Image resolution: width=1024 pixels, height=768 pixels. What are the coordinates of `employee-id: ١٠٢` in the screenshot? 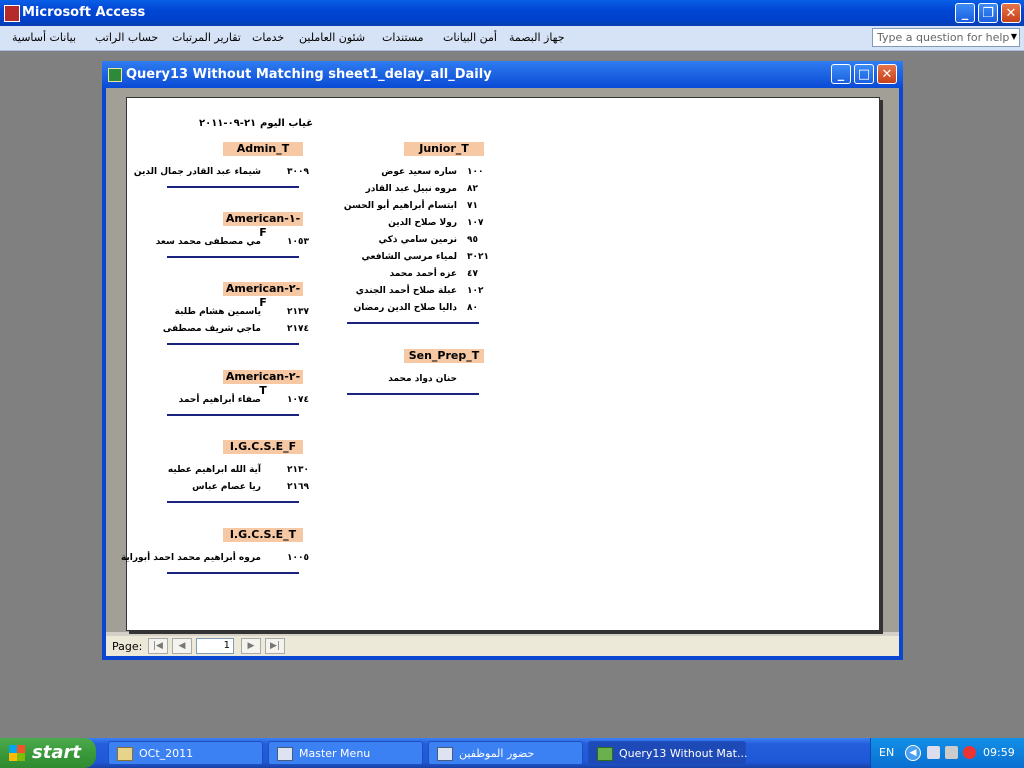 It's located at (475, 291).